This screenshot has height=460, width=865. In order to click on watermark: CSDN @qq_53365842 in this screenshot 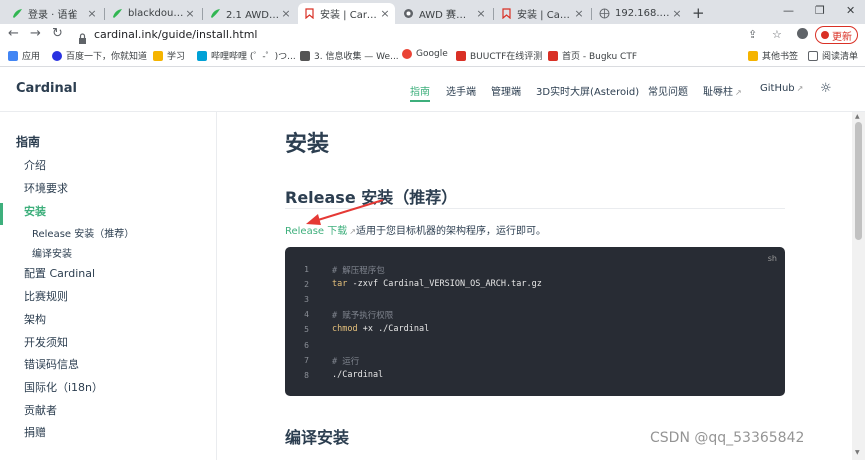, I will do `click(727, 438)`.